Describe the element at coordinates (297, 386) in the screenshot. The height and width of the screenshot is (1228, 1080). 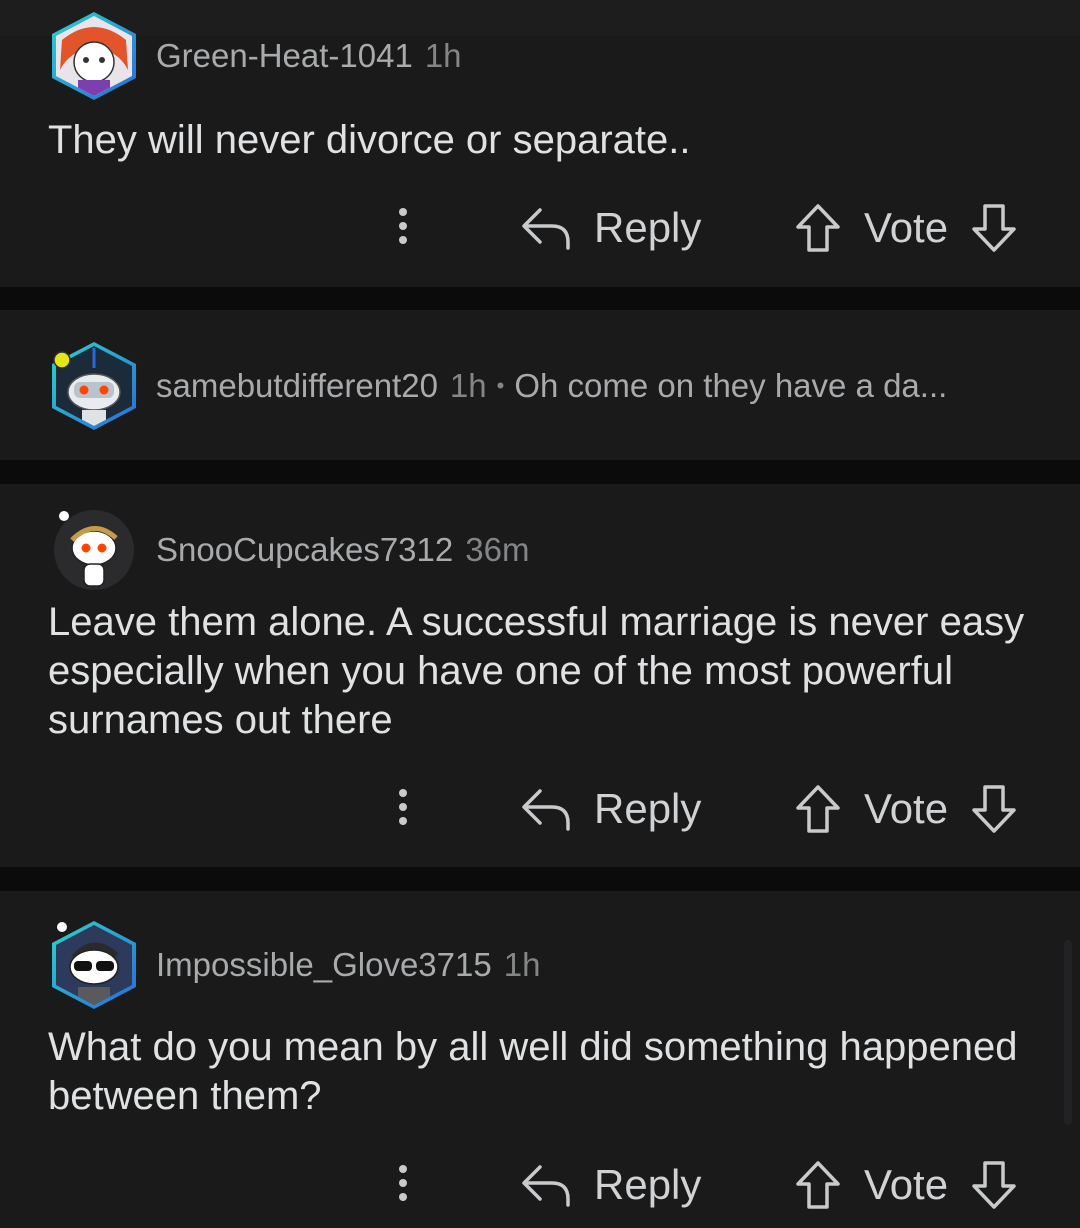
I see `username: samebutdifferent20` at that location.